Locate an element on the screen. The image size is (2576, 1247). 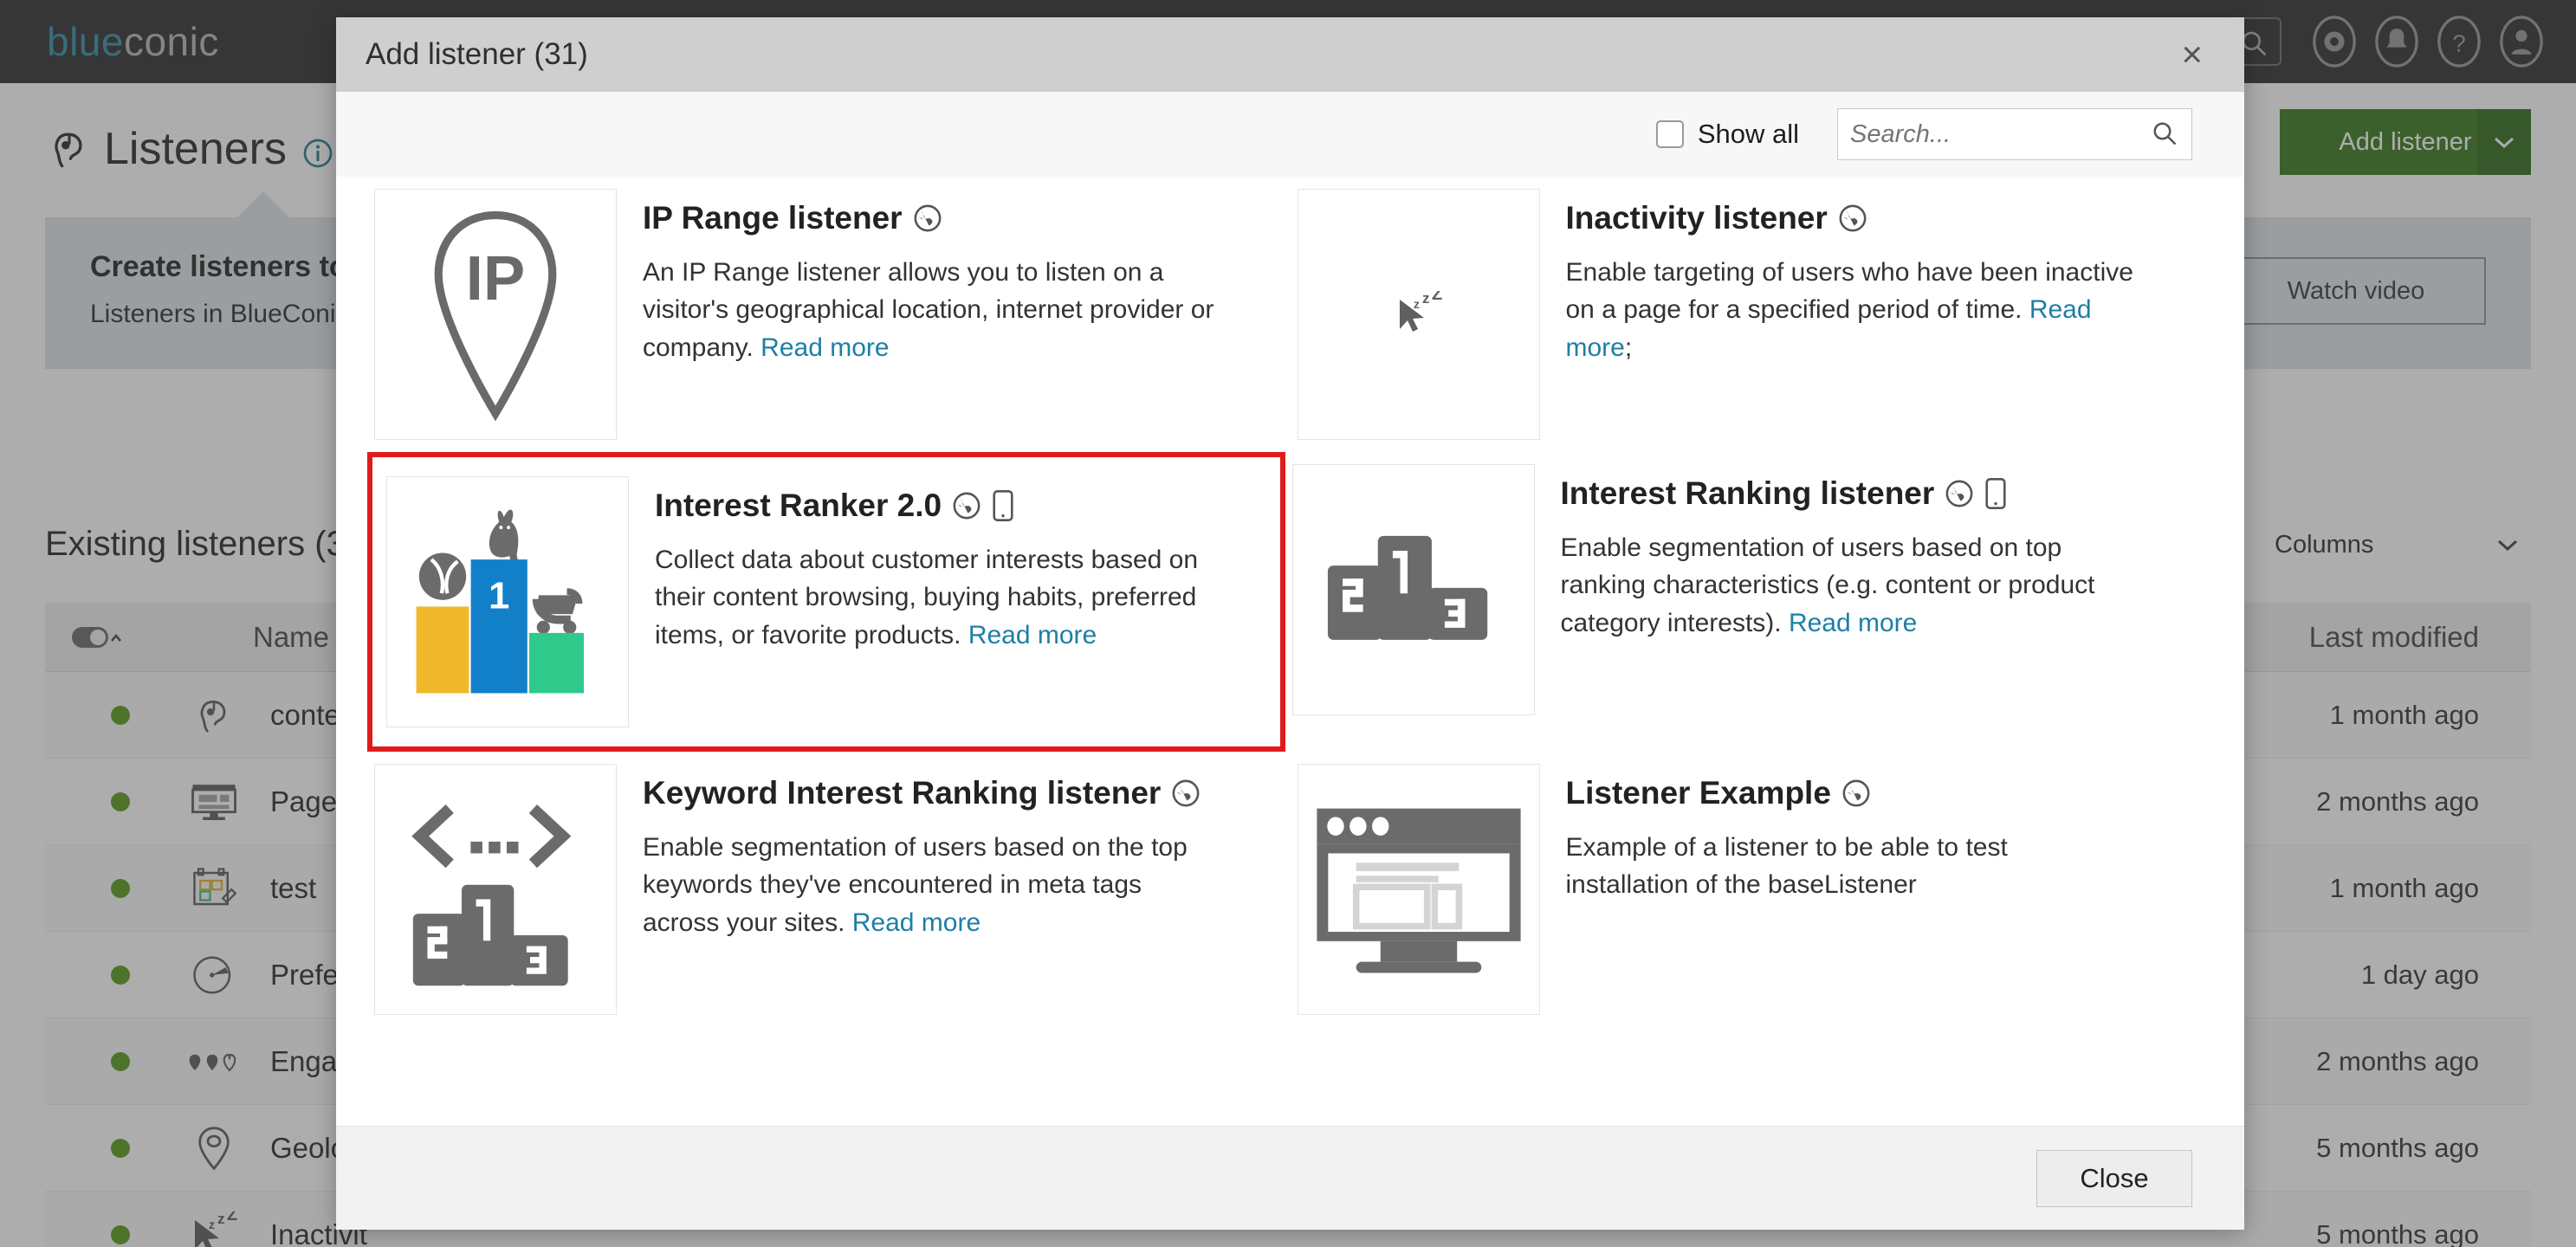
listener-title-text: Keyword Interest Ranking listener is located at coordinates (902, 793).